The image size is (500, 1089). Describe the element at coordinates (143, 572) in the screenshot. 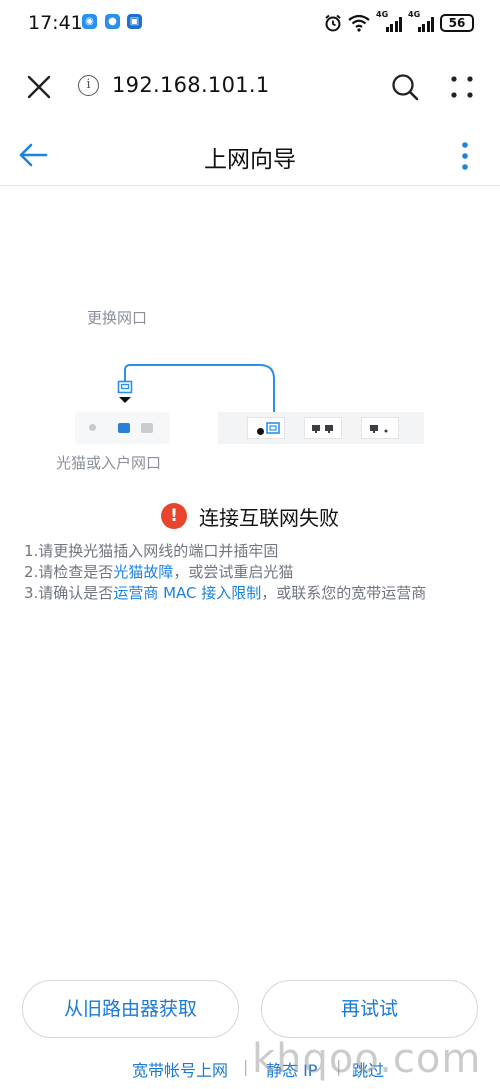

I see `modem-fault-link: 光猫故障` at that location.